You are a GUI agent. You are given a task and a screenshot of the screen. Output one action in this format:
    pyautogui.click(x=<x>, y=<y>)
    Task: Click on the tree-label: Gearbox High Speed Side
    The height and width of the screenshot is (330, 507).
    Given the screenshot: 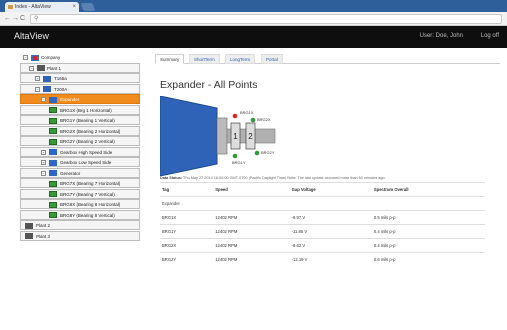 What is the action you would take?
    pyautogui.click(x=86, y=152)
    